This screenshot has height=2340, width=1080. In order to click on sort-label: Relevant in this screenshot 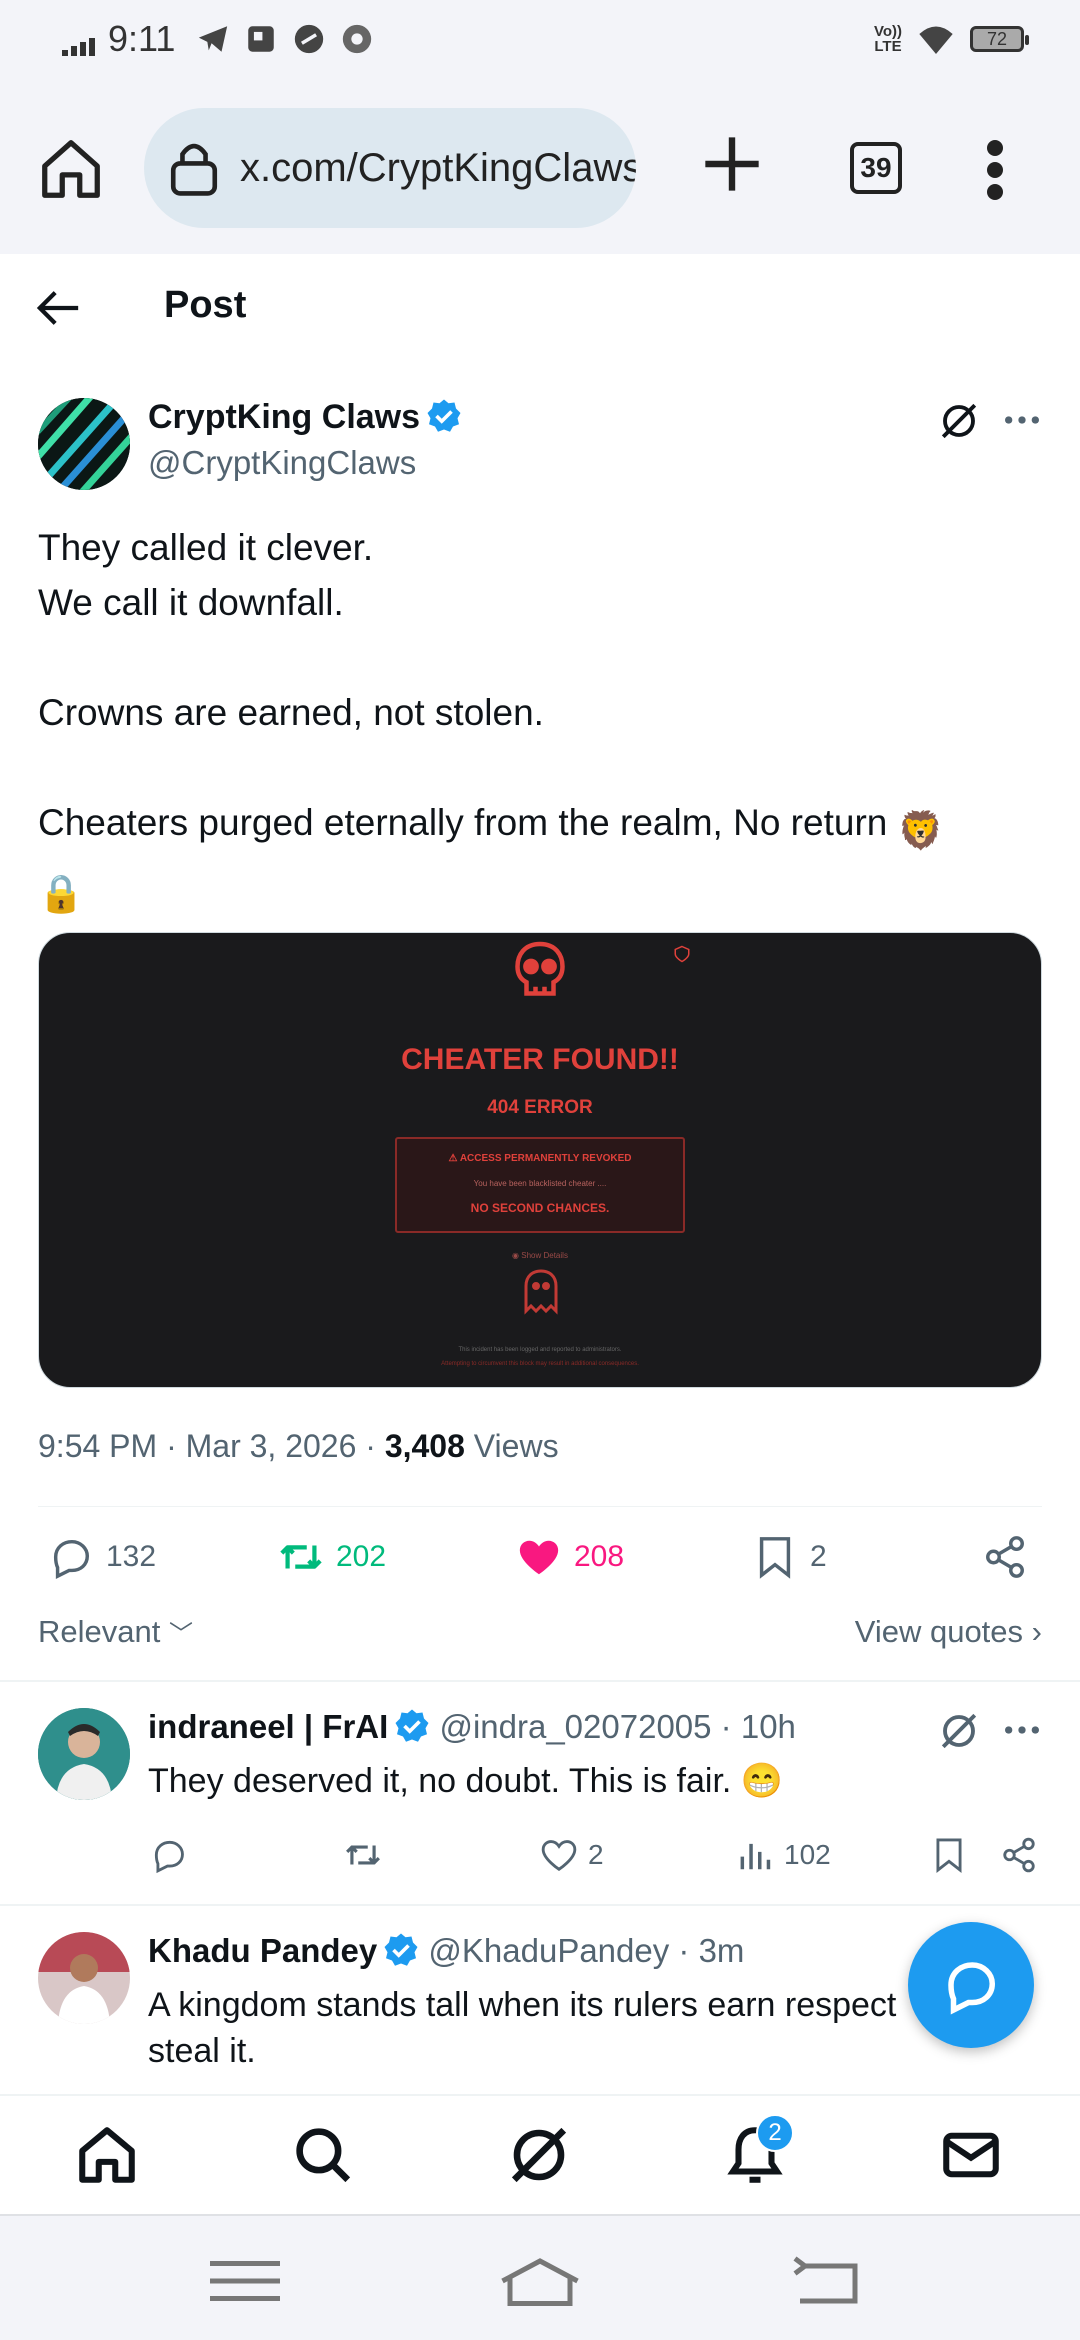, I will do `click(99, 1631)`.